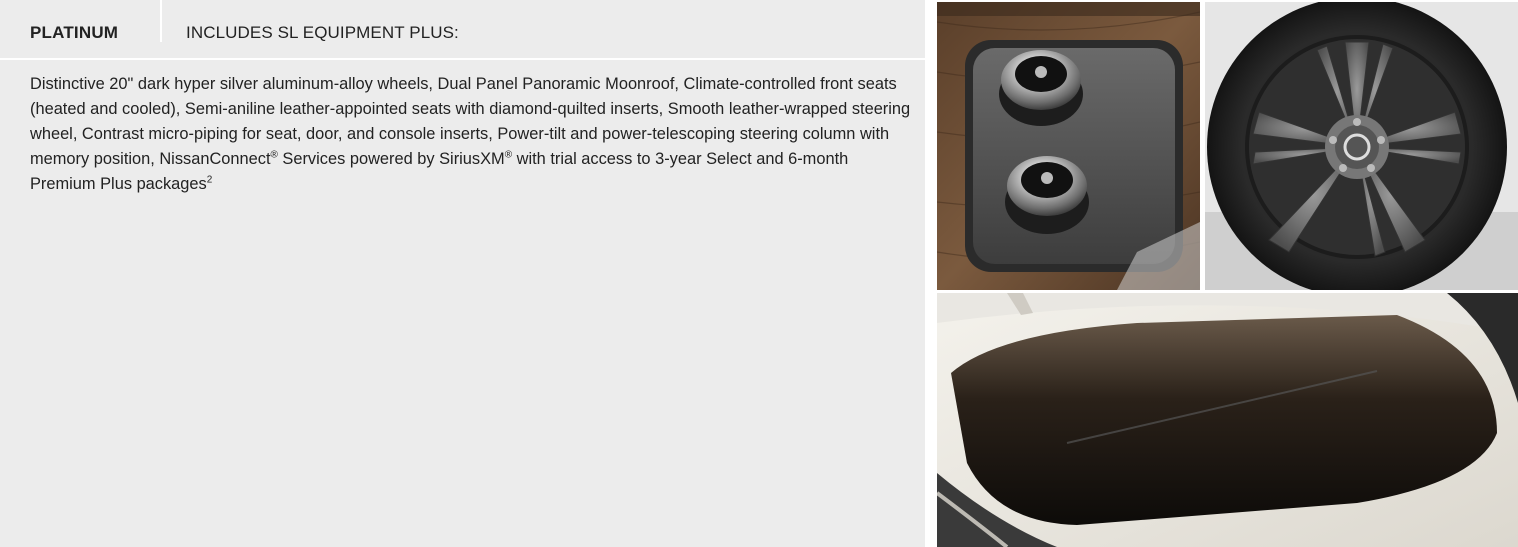 This screenshot has width=1518, height=547. Describe the element at coordinates (322, 32) in the screenshot. I see `includes-label: INCLUDES SL EQUIPMENT PLUS:` at that location.